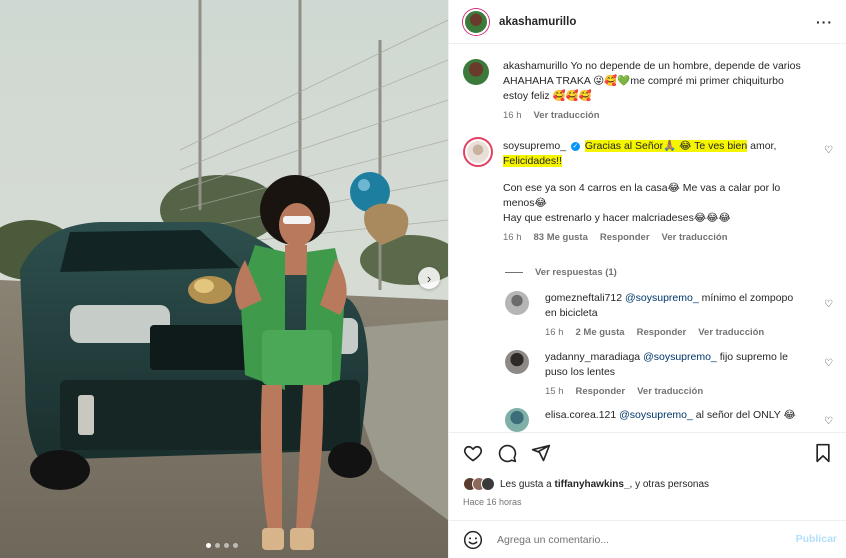  I want to click on comment-text-highlighted: Gracias al Señor🙏🏽 😂 Te ves bien, so click(666, 146).